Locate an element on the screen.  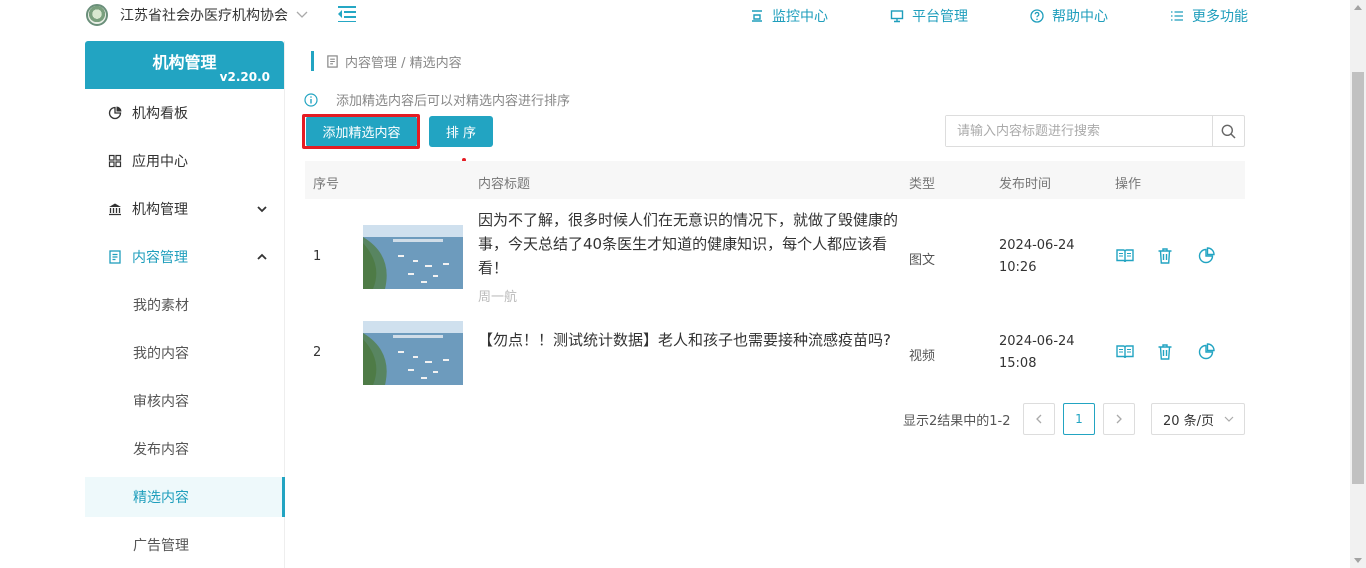
info-icon is located at coordinates (311, 99).